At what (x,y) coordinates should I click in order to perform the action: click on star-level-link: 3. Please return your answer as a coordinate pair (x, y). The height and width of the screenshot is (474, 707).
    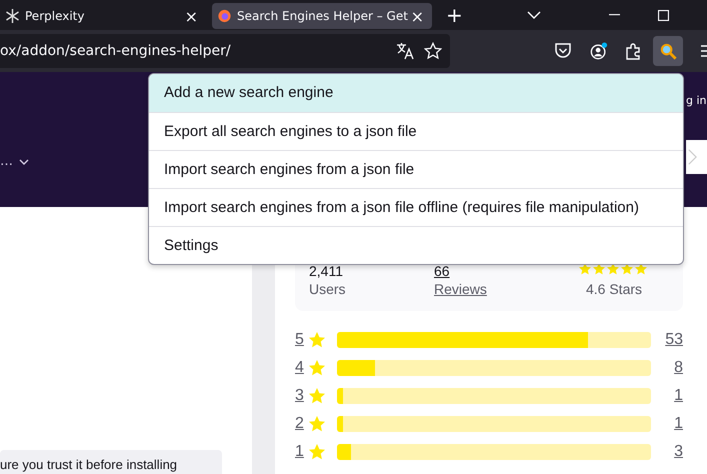
    Looking at the image, I should click on (302, 396).